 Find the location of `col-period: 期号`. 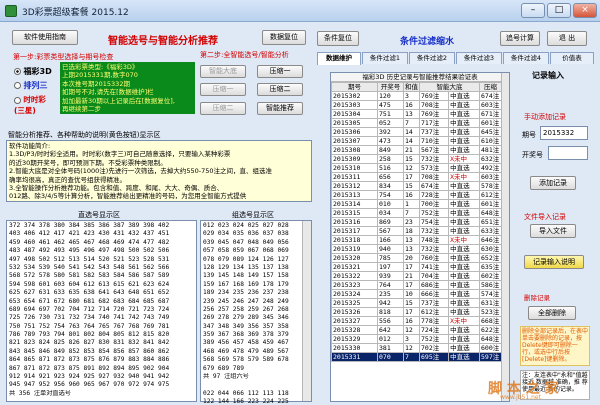

col-period: 期号 is located at coordinates (354, 87).